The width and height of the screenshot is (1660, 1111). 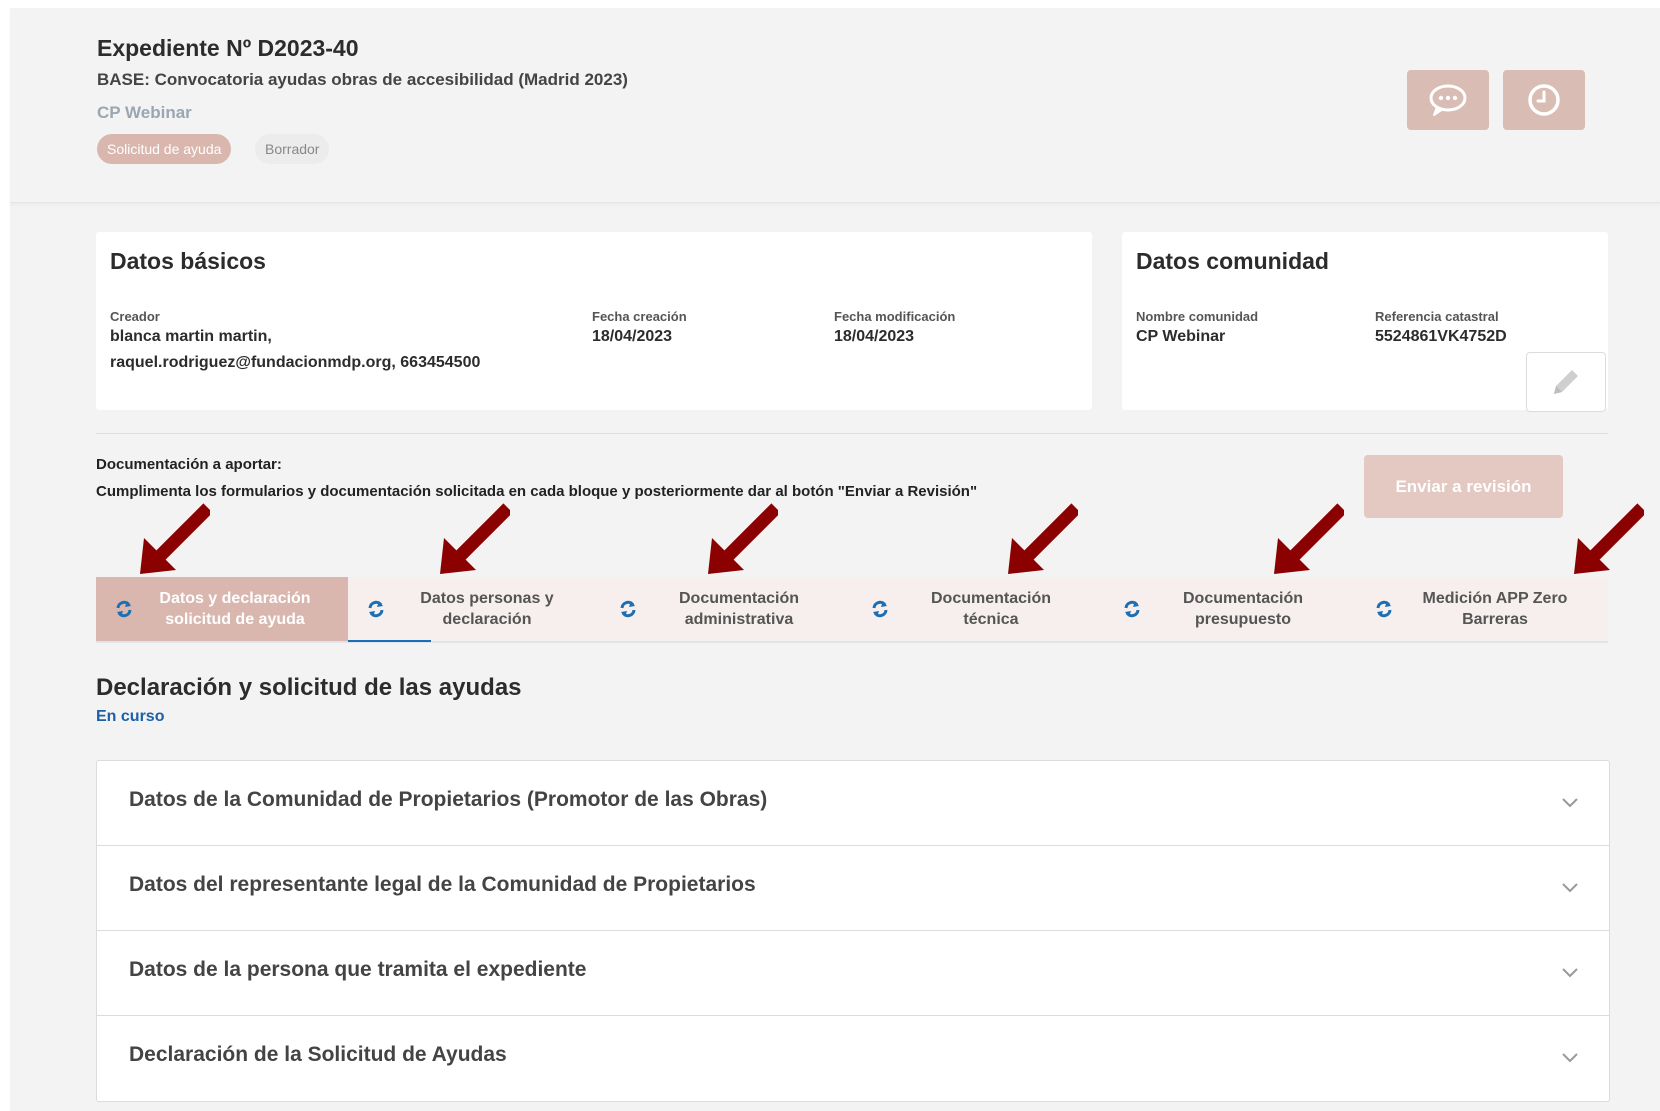 What do you see at coordinates (1232, 261) in the screenshot?
I see `community-data-title: Datos comunidad` at bounding box center [1232, 261].